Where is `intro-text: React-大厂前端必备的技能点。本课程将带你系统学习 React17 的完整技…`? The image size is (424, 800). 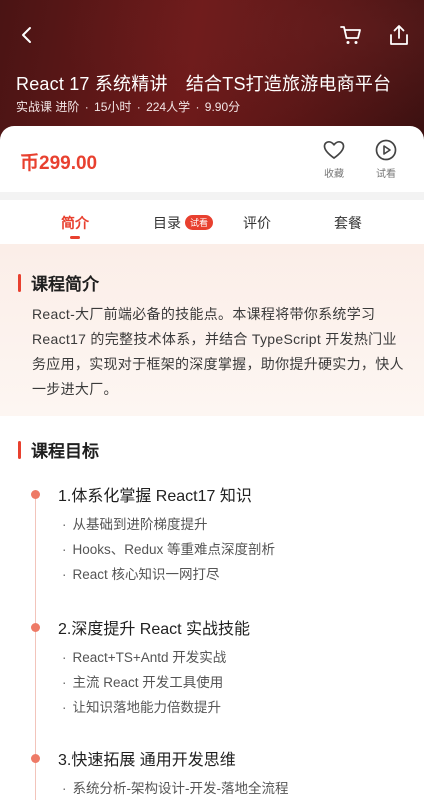
intro-text: React-大厂前端必备的技能点。本课程将带你系统学习 React17 的完整技… is located at coordinates (218, 351).